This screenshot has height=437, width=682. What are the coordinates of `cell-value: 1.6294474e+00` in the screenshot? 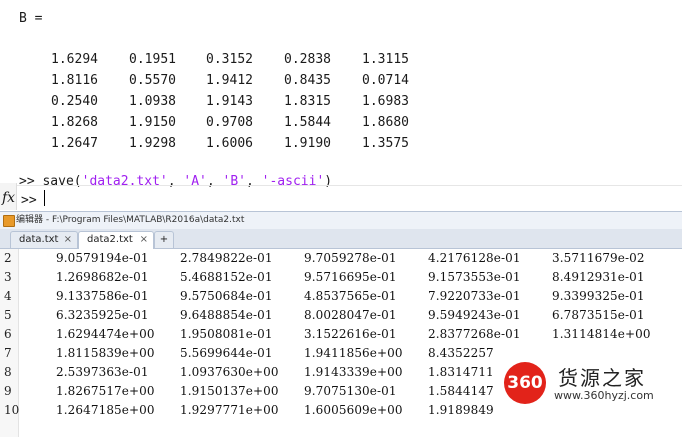 It's located at (105, 334).